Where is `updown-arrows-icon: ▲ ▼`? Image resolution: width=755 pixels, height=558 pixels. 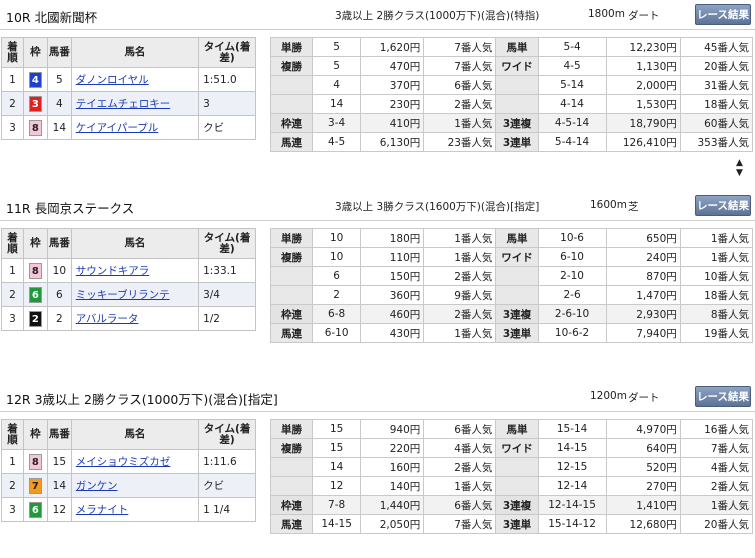
updown-arrows-icon: ▲ ▼ is located at coordinates (739, 168).